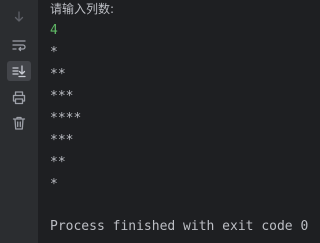 This screenshot has width=320, height=243. I want to click on soft-wrap-icon, so click(19, 46).